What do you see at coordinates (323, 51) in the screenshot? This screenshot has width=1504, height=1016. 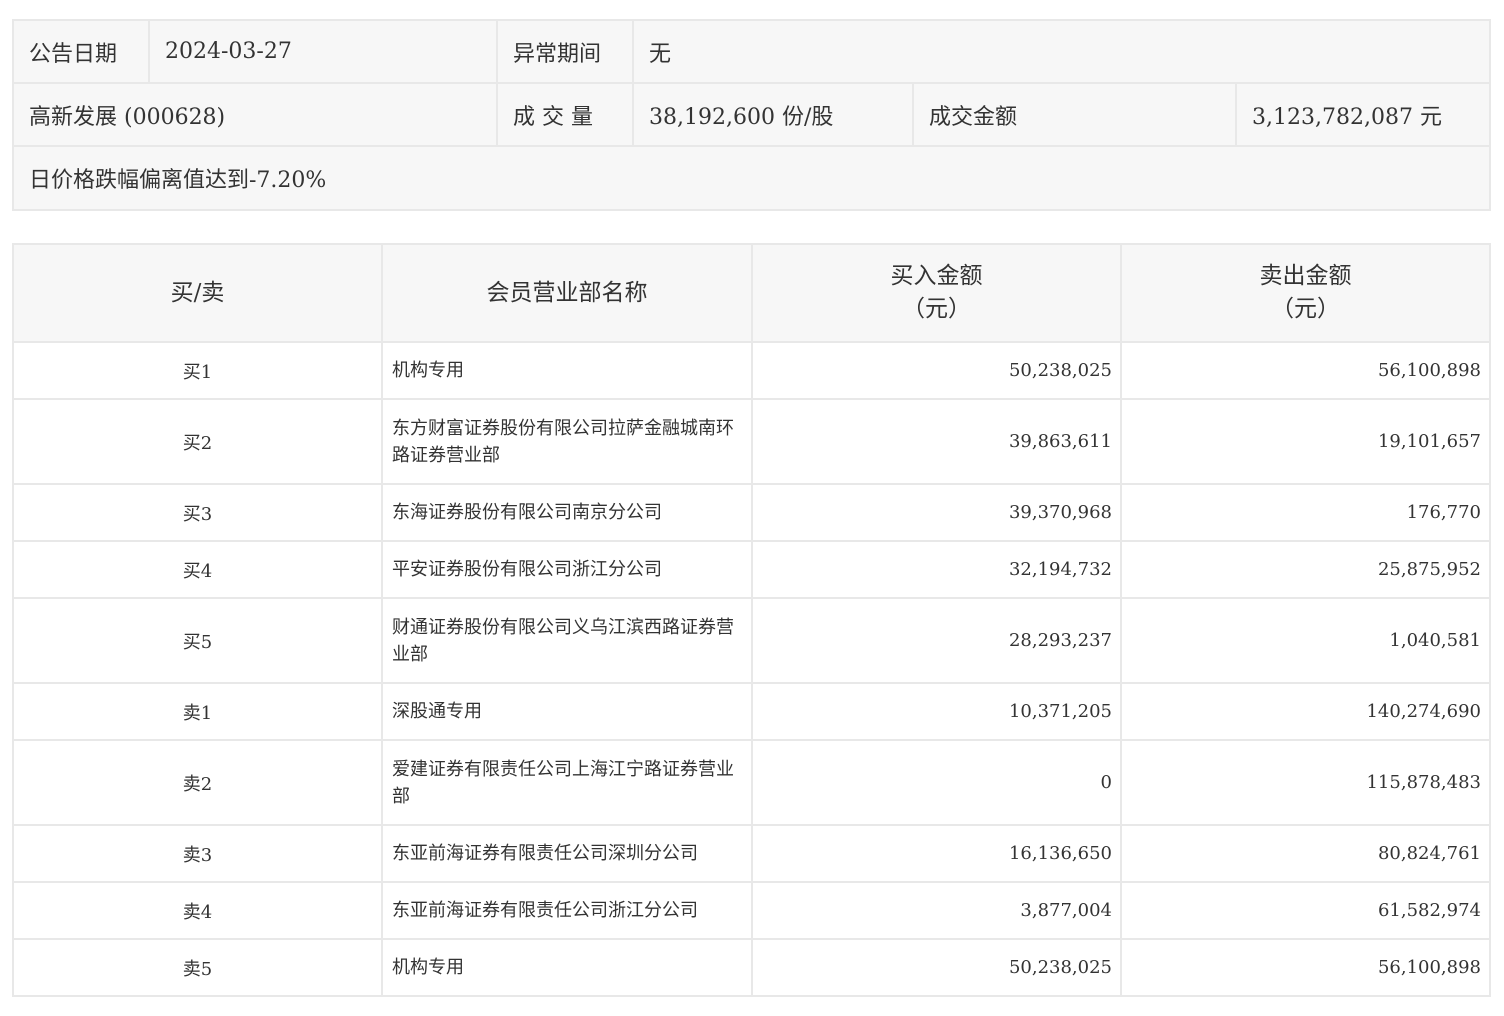 I see `announcement-date-value: 2024-03-27` at bounding box center [323, 51].